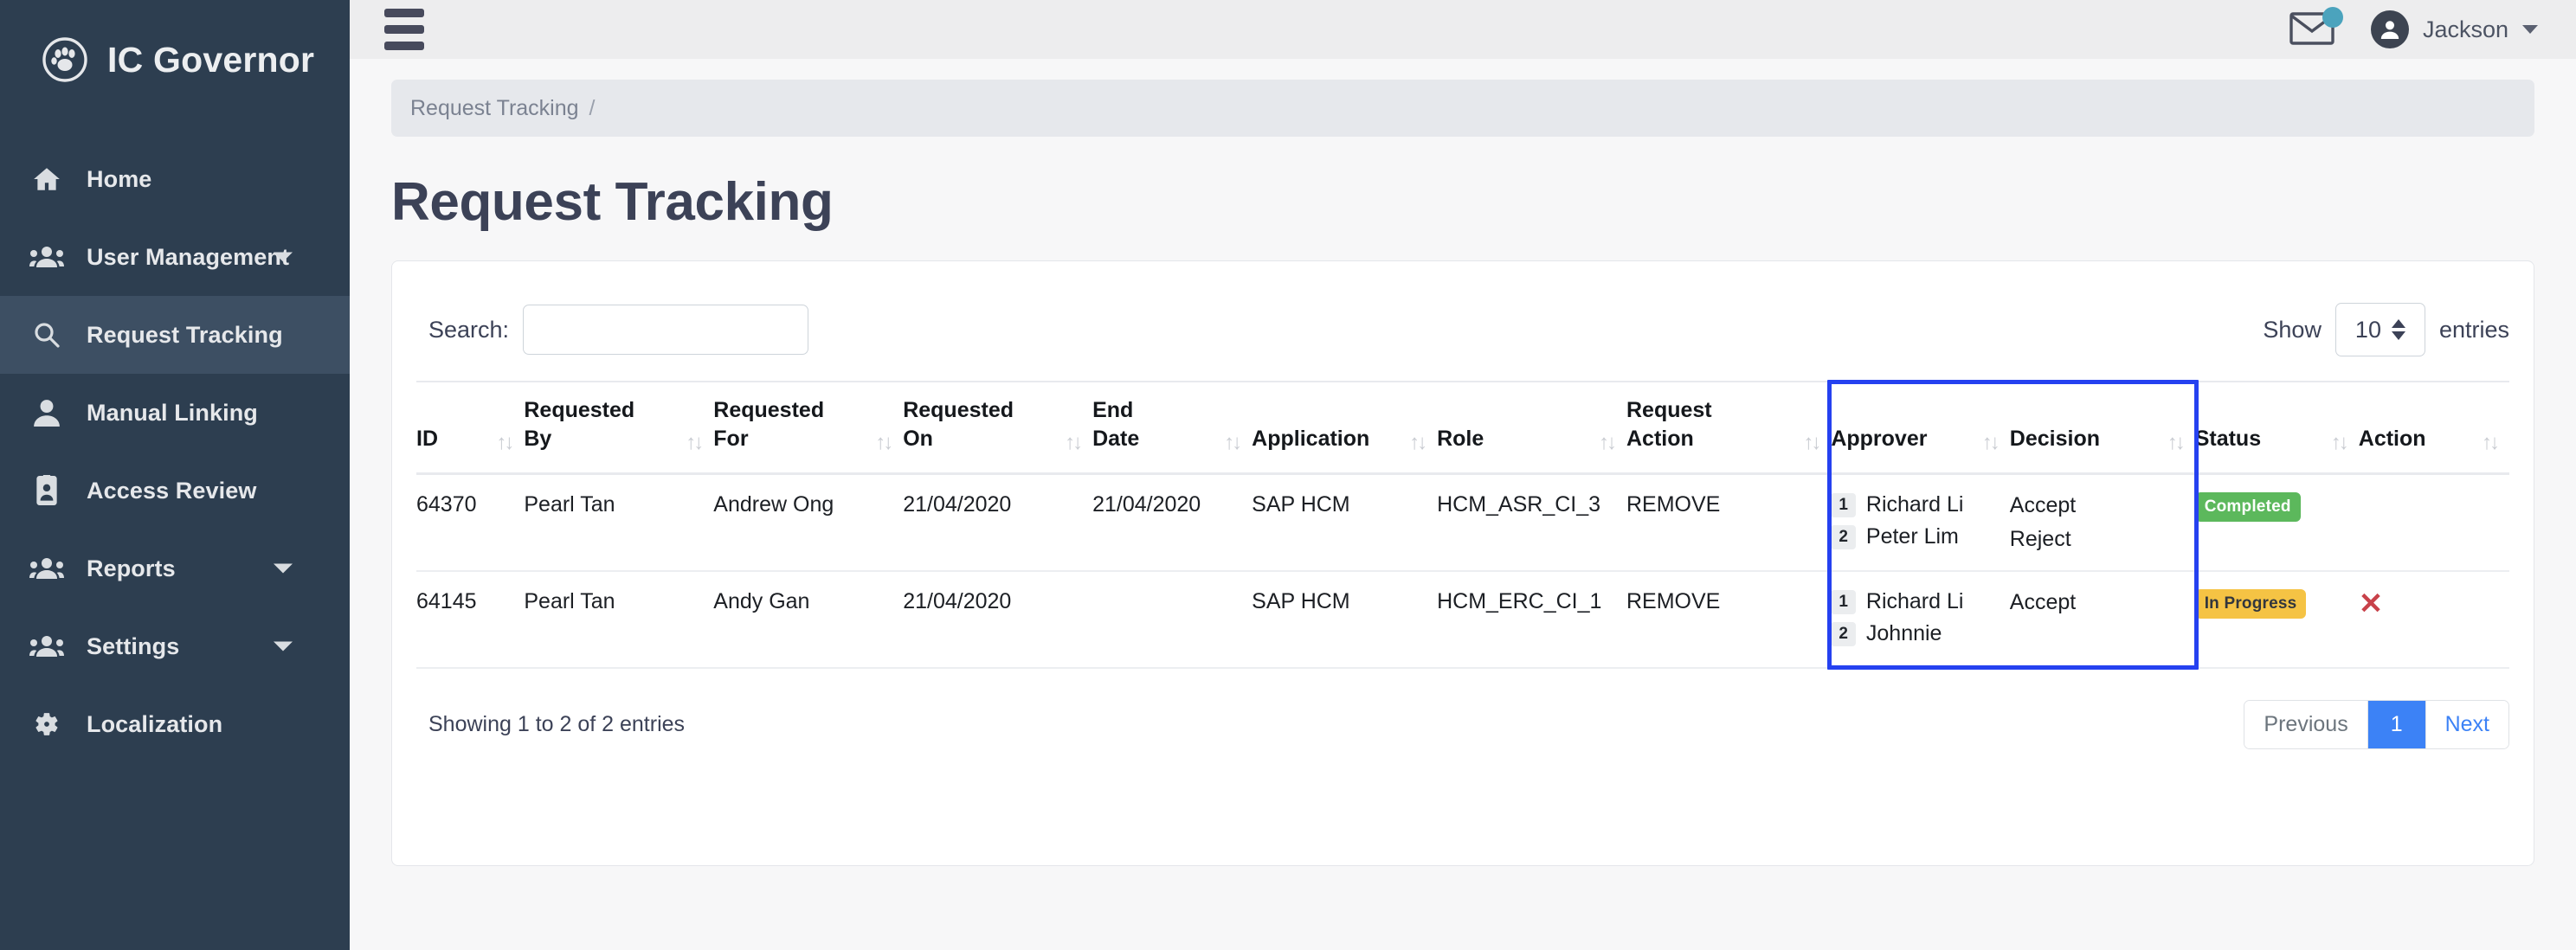 The image size is (2576, 950). I want to click on entries-selected-value: 10, so click(2367, 329).